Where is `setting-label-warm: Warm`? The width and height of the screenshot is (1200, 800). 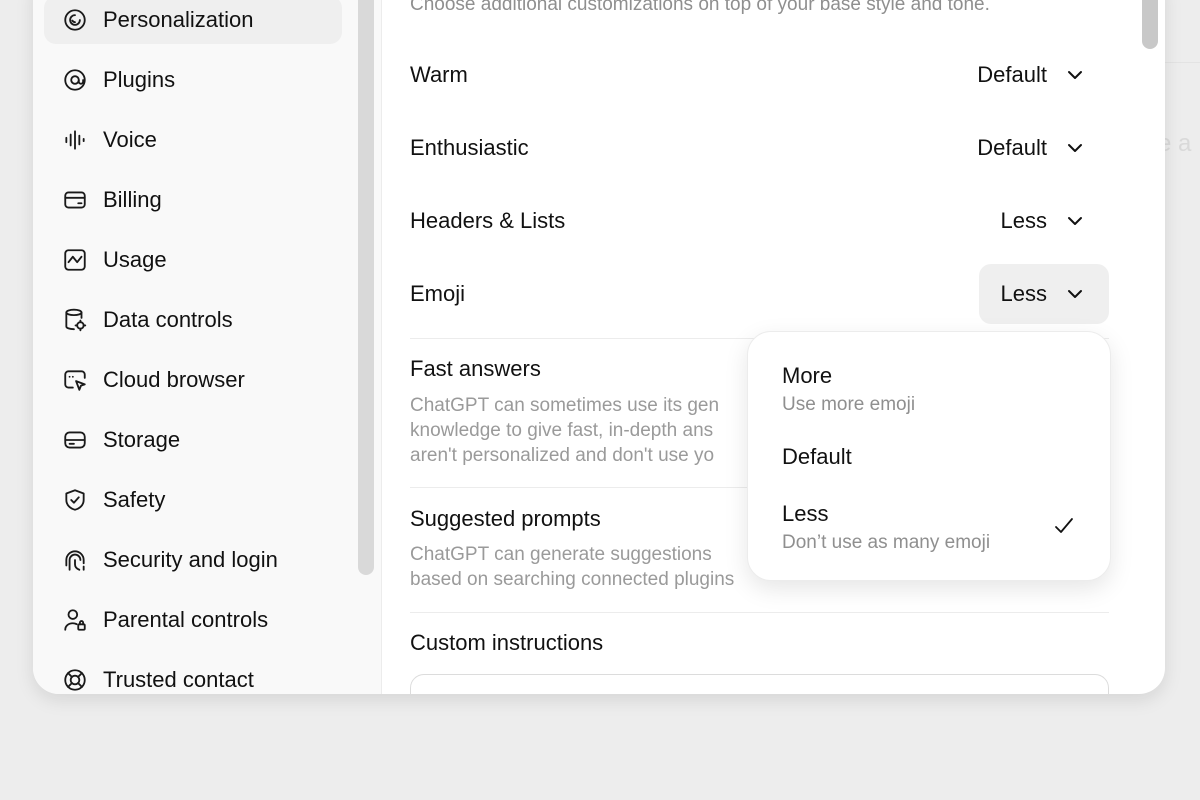 setting-label-warm: Warm is located at coordinates (439, 74).